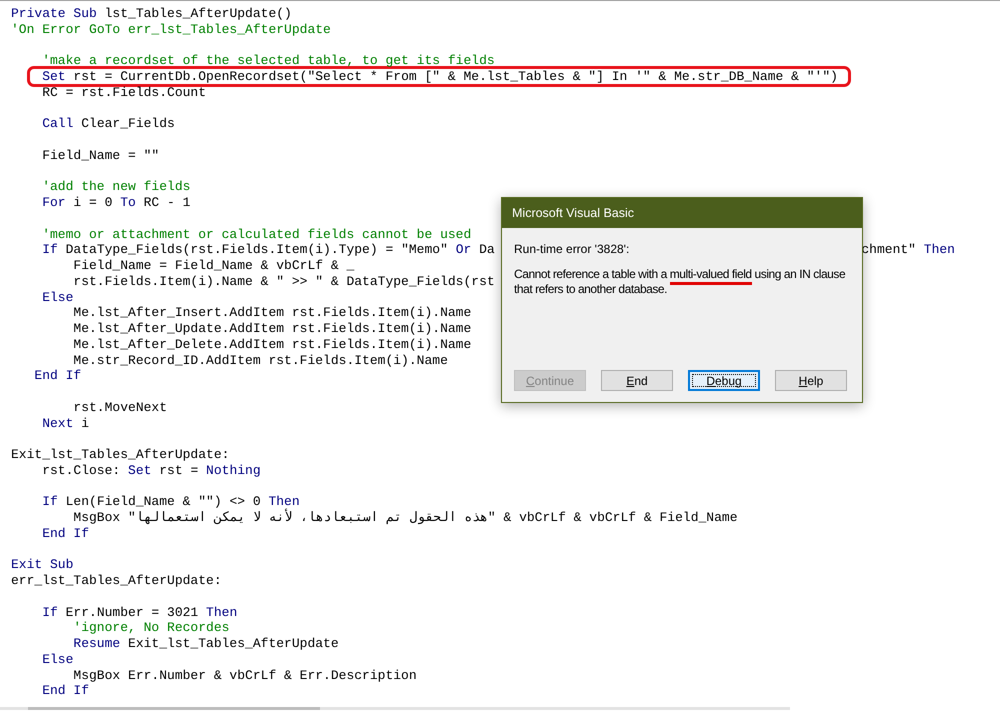 The width and height of the screenshot is (1000, 717). Describe the element at coordinates (272, 328) in the screenshot. I see `code-line: Me.lst_After_Update.AddItem rst.Fields.Item(i).Name` at that location.